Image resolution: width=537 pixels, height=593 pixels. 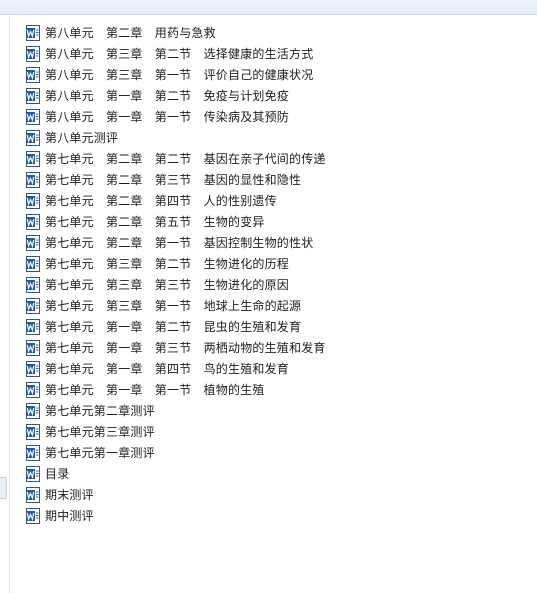 I want to click on file-name: 第七单元 第二章 第三节 基因的显性和隐性, so click(x=173, y=180).